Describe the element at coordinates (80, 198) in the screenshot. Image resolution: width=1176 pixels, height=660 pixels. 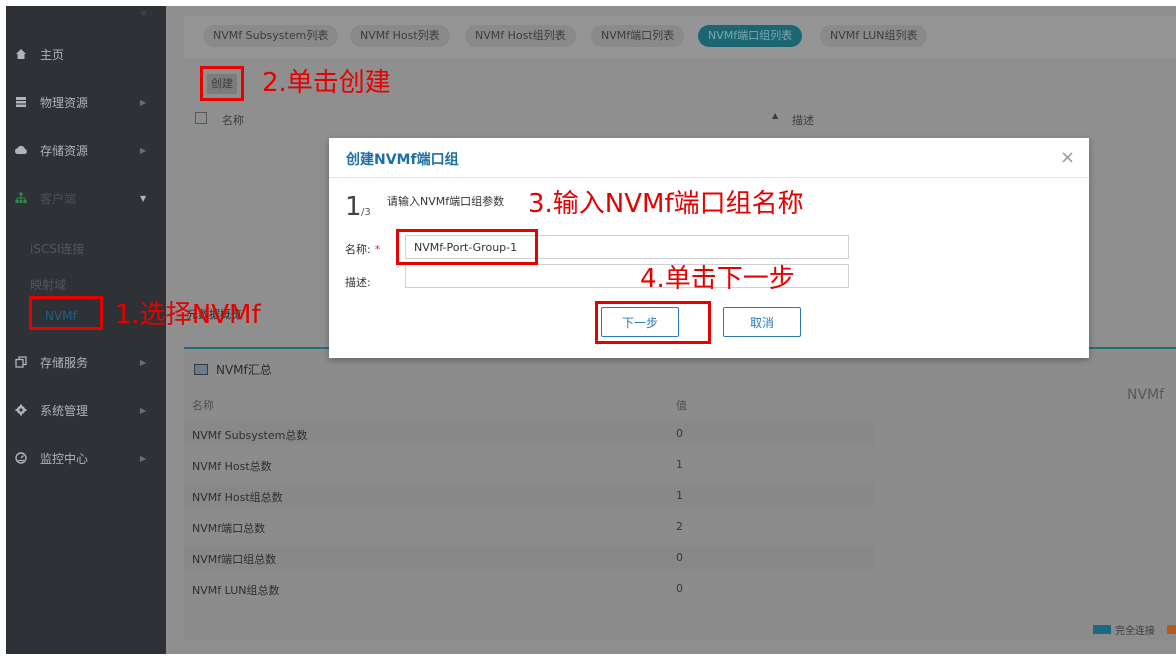
I see `sidebar-item-client: 客户端 ▼` at that location.